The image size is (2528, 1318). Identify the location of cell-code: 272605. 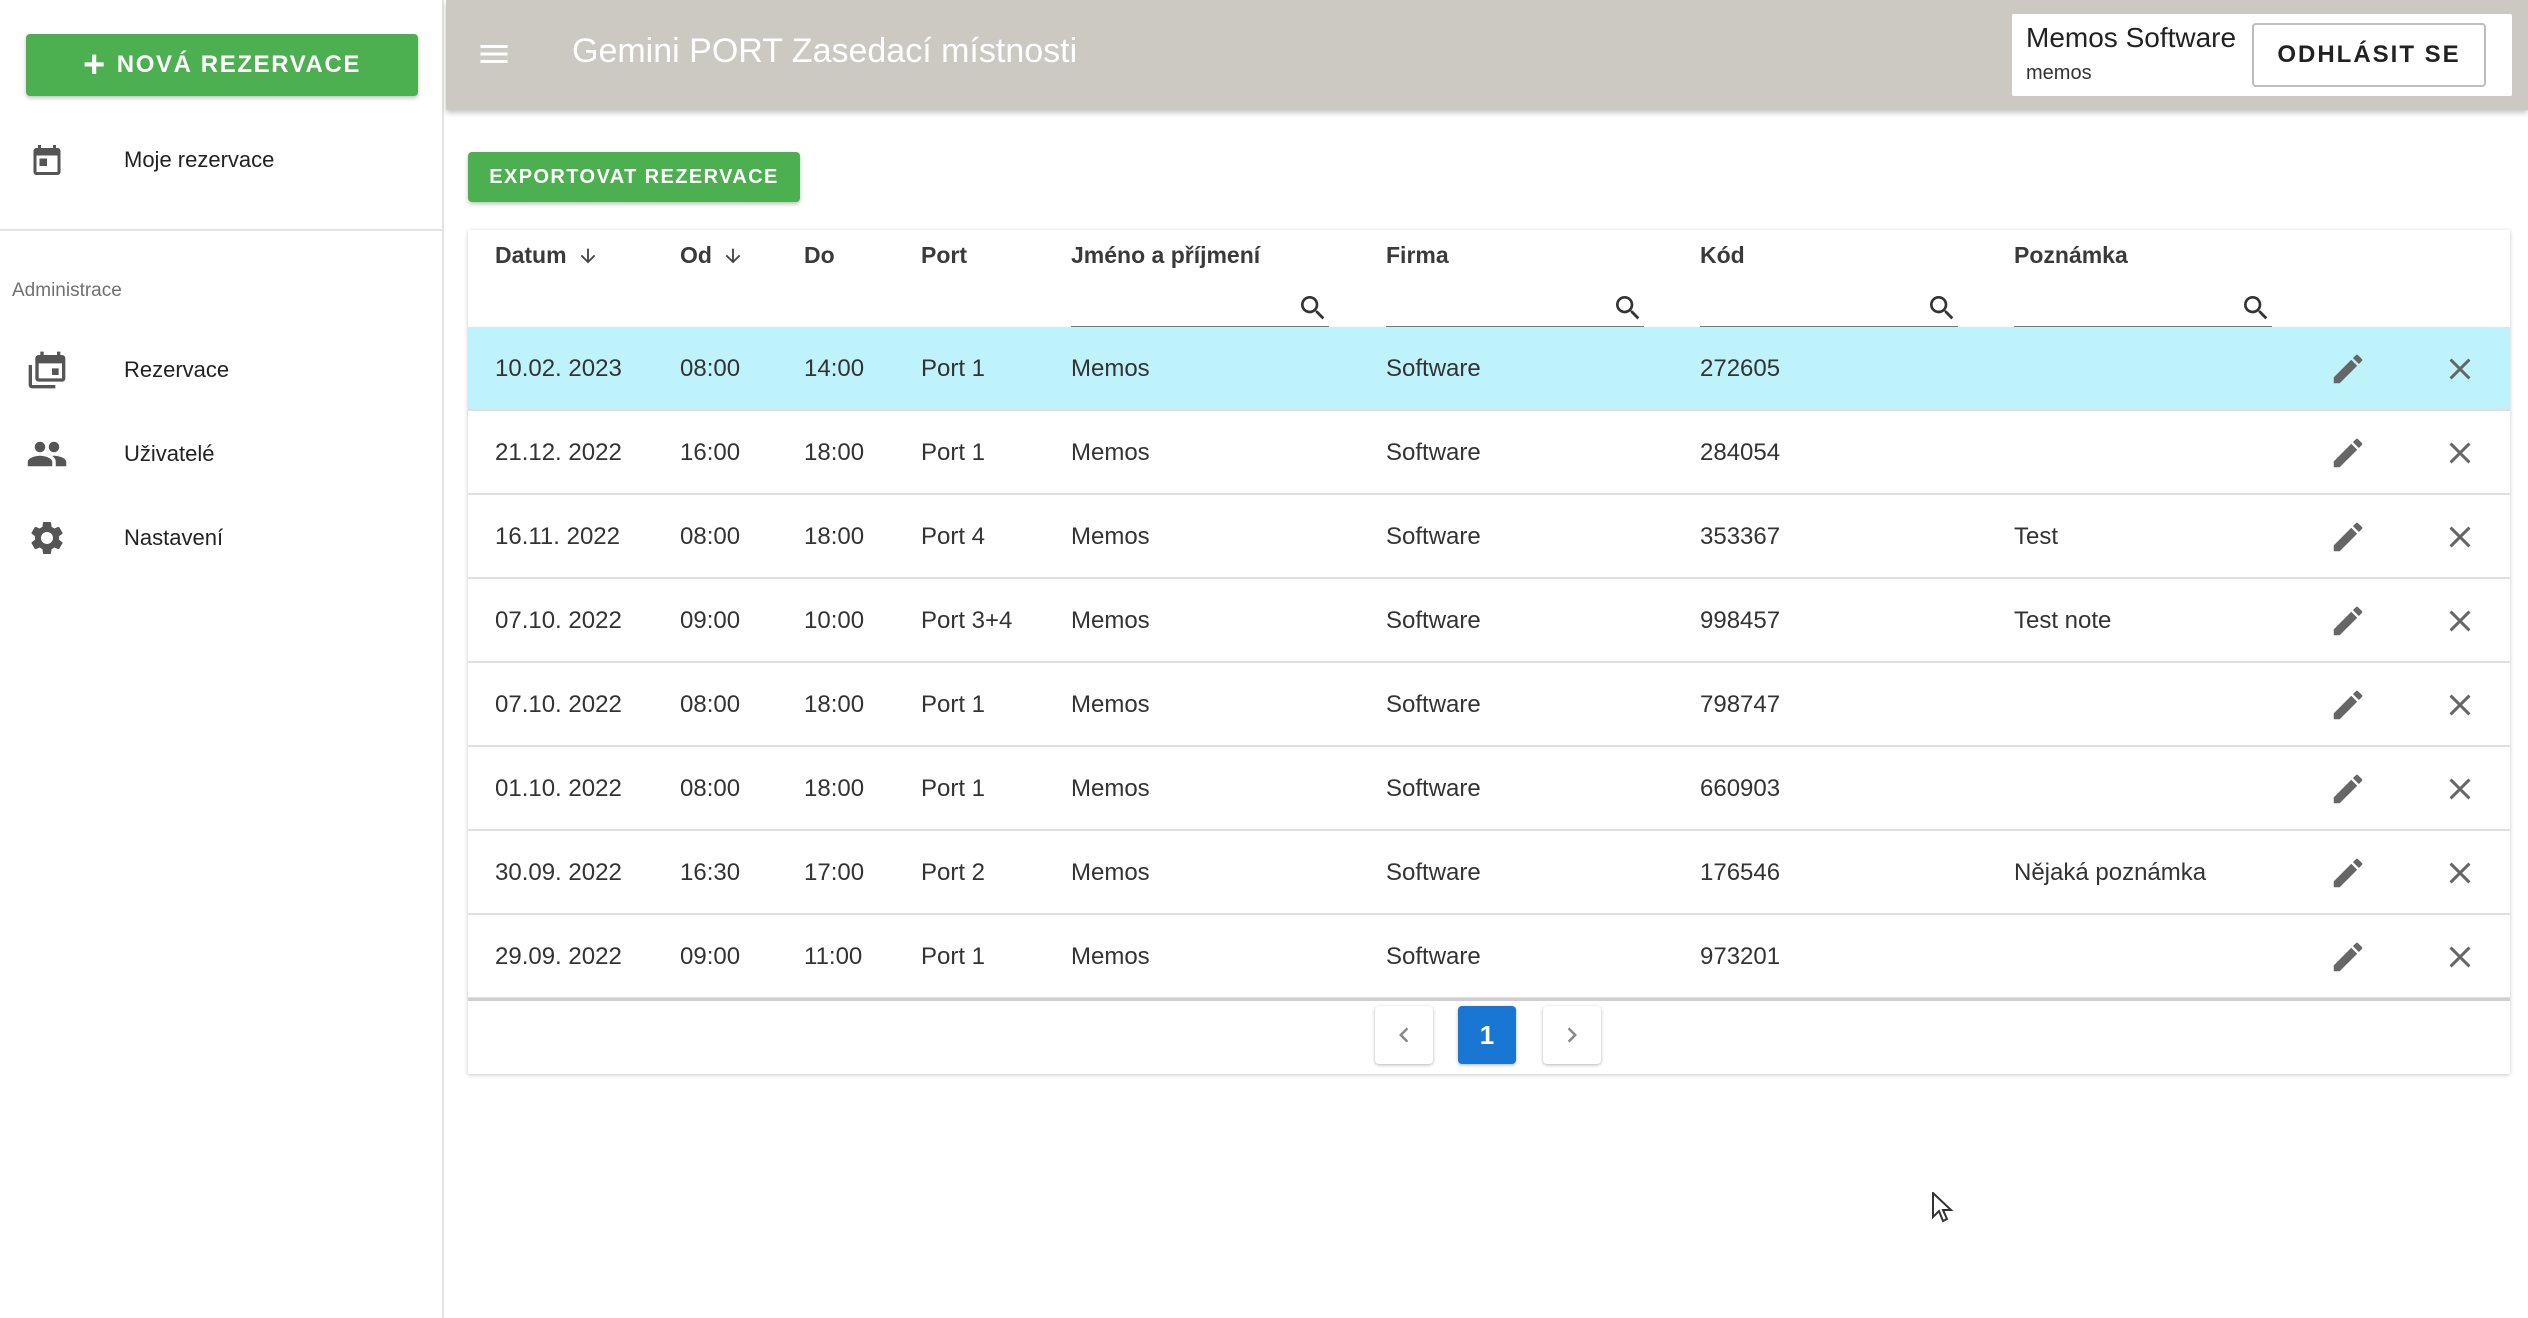
(1740, 368).